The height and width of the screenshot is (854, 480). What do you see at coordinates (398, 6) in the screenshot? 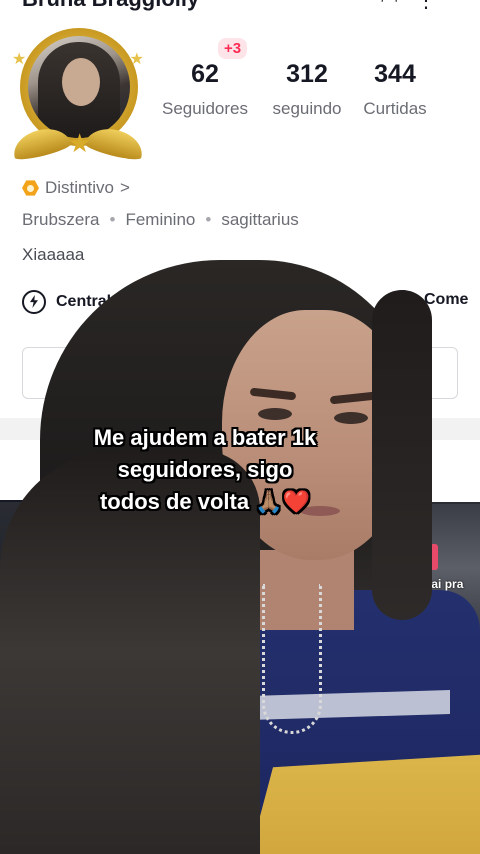
I see `eye-icon: ◠` at bounding box center [398, 6].